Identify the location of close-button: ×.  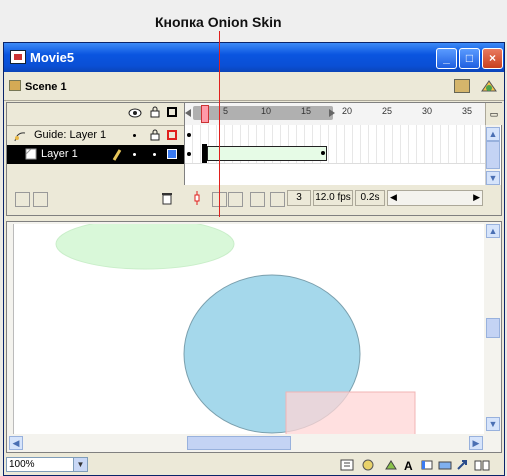
(492, 58).